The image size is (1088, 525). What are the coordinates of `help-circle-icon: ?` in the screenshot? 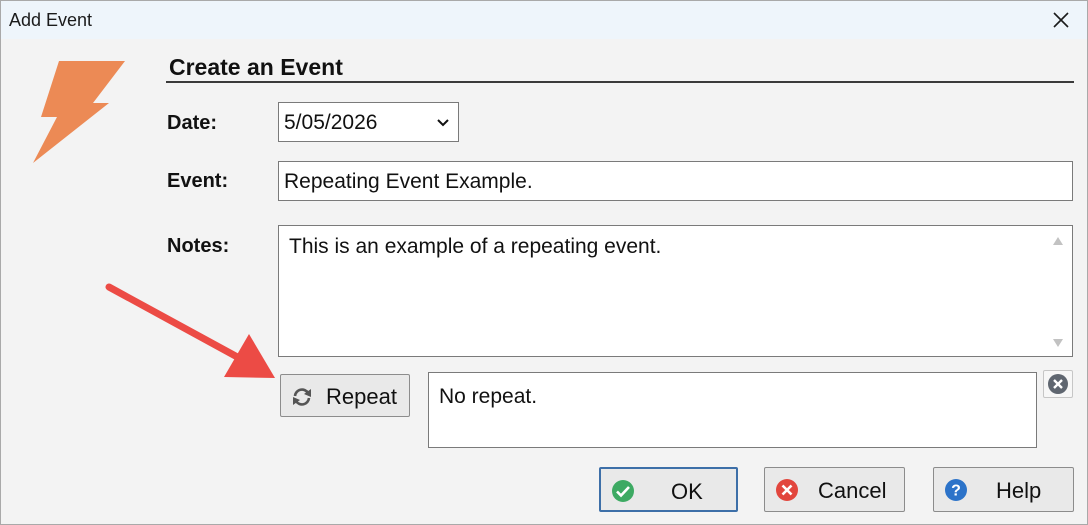 It's located at (956, 490).